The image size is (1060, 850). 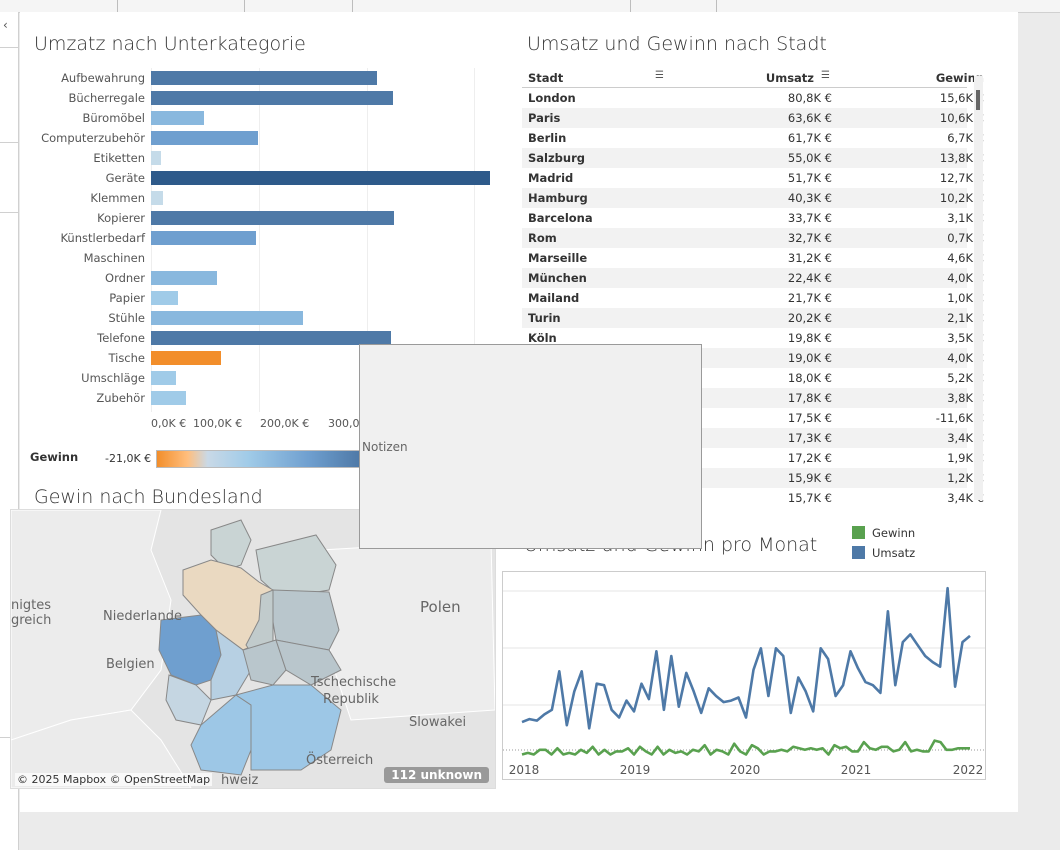 What do you see at coordinates (385, 447) in the screenshot?
I see `notes-label: Notizen` at bounding box center [385, 447].